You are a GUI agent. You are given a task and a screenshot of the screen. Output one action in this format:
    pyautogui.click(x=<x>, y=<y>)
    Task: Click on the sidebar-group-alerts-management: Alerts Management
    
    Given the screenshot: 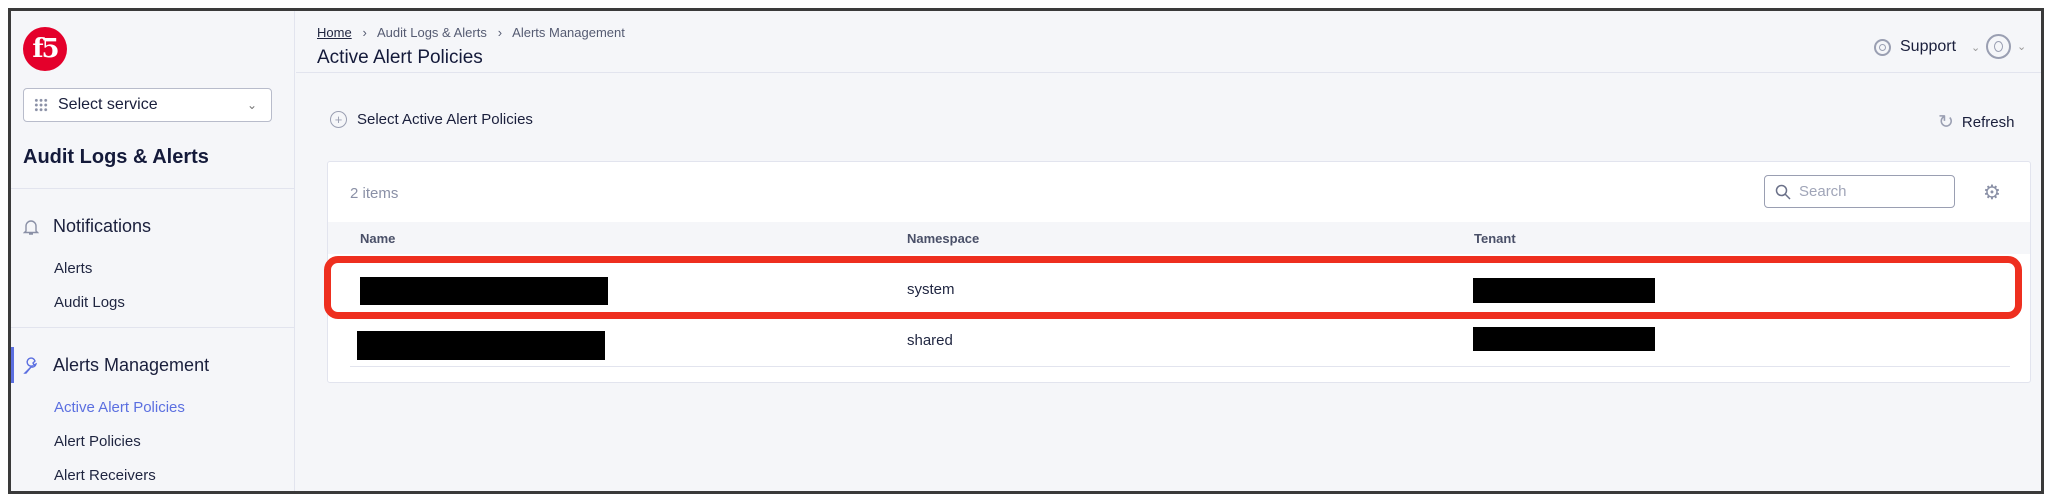 What is the action you would take?
    pyautogui.click(x=116, y=365)
    